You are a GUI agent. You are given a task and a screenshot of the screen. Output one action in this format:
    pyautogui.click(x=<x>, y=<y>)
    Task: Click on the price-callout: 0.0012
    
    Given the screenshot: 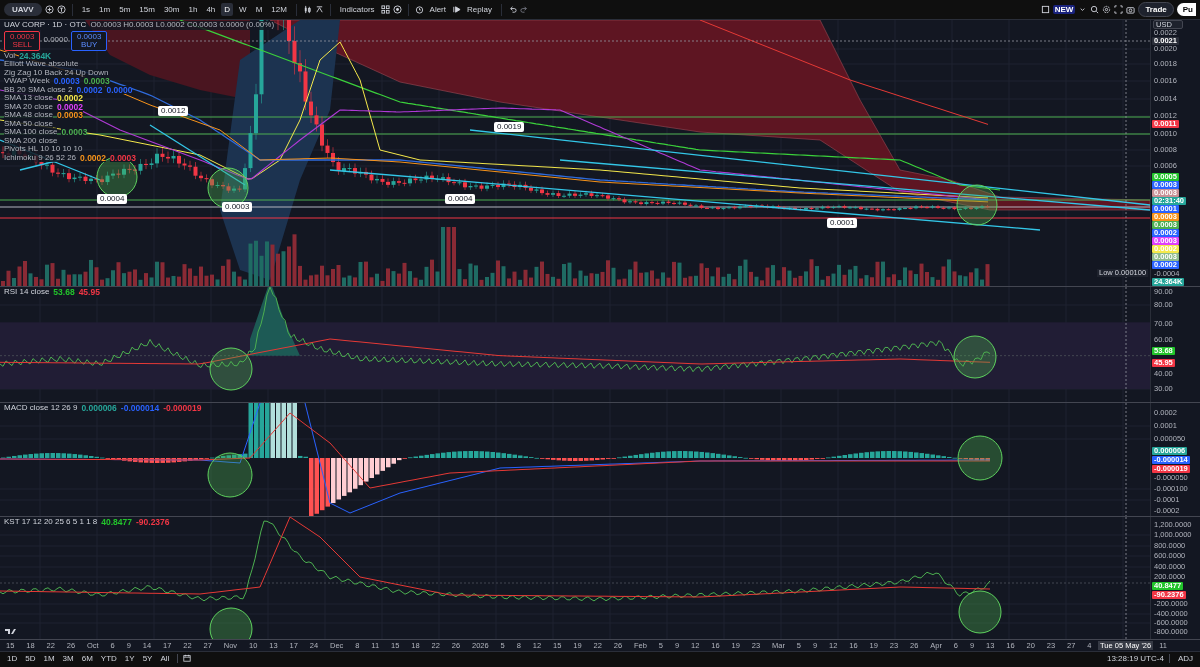 What is the action you would take?
    pyautogui.click(x=173, y=111)
    